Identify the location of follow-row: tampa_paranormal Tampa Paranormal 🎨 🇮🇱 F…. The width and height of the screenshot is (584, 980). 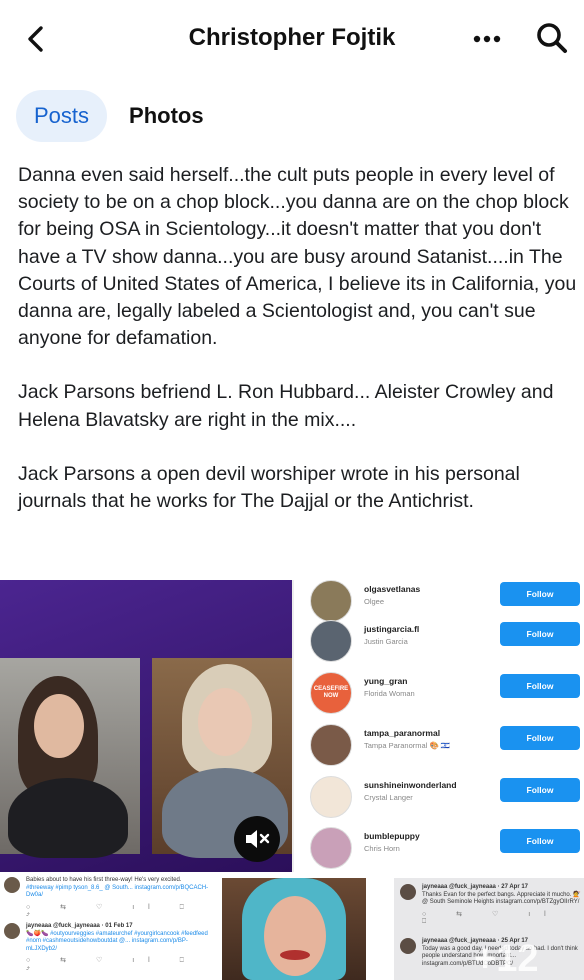
(439, 750).